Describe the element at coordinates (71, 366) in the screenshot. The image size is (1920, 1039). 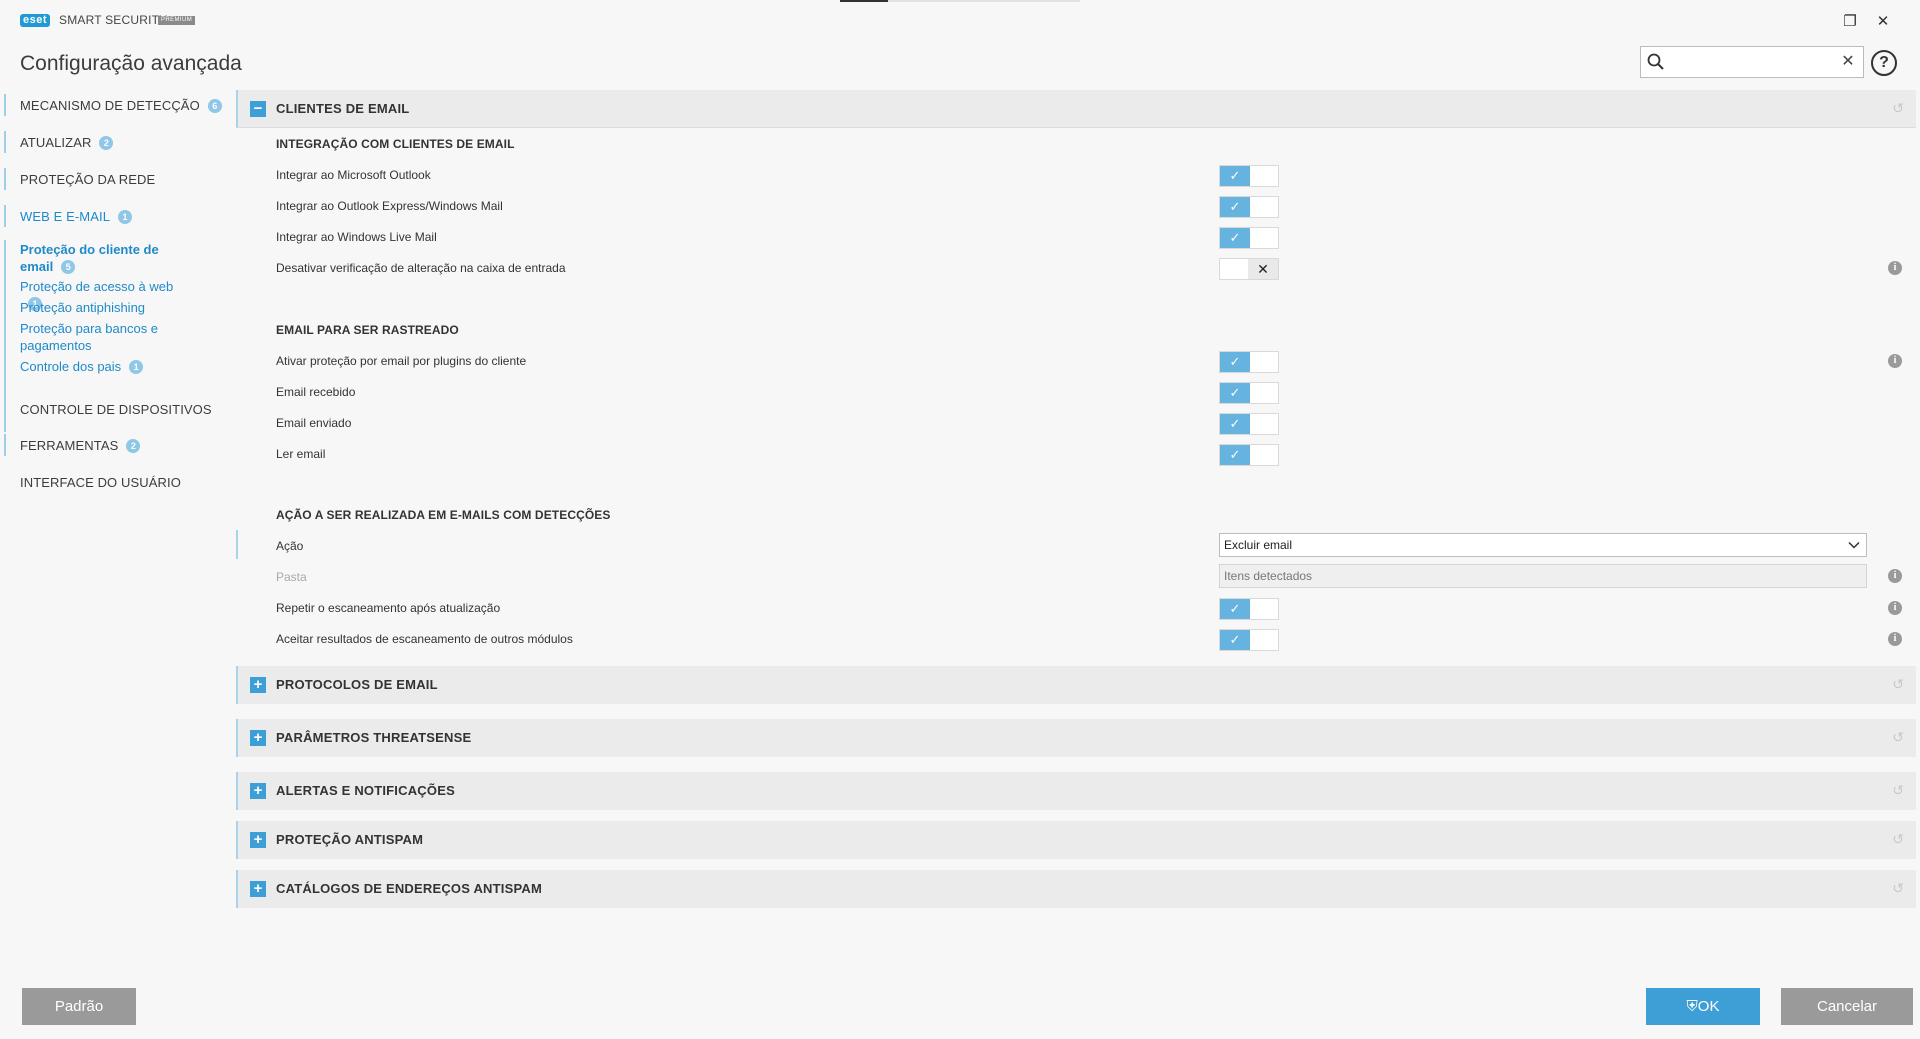
I see `sidebar-subitem-label: Controle dos pais` at that location.